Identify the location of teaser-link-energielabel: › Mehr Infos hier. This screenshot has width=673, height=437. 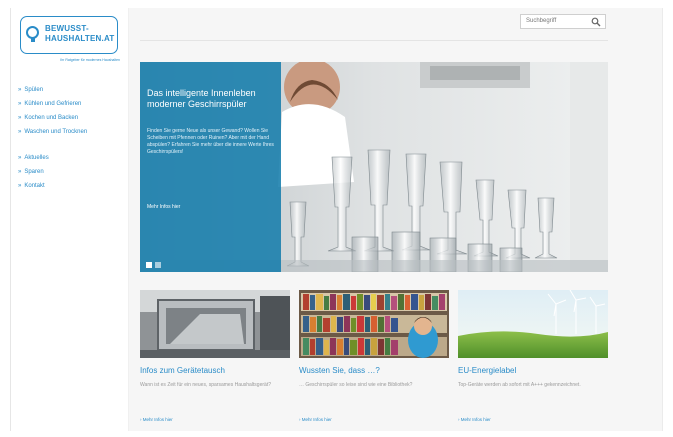
(474, 419).